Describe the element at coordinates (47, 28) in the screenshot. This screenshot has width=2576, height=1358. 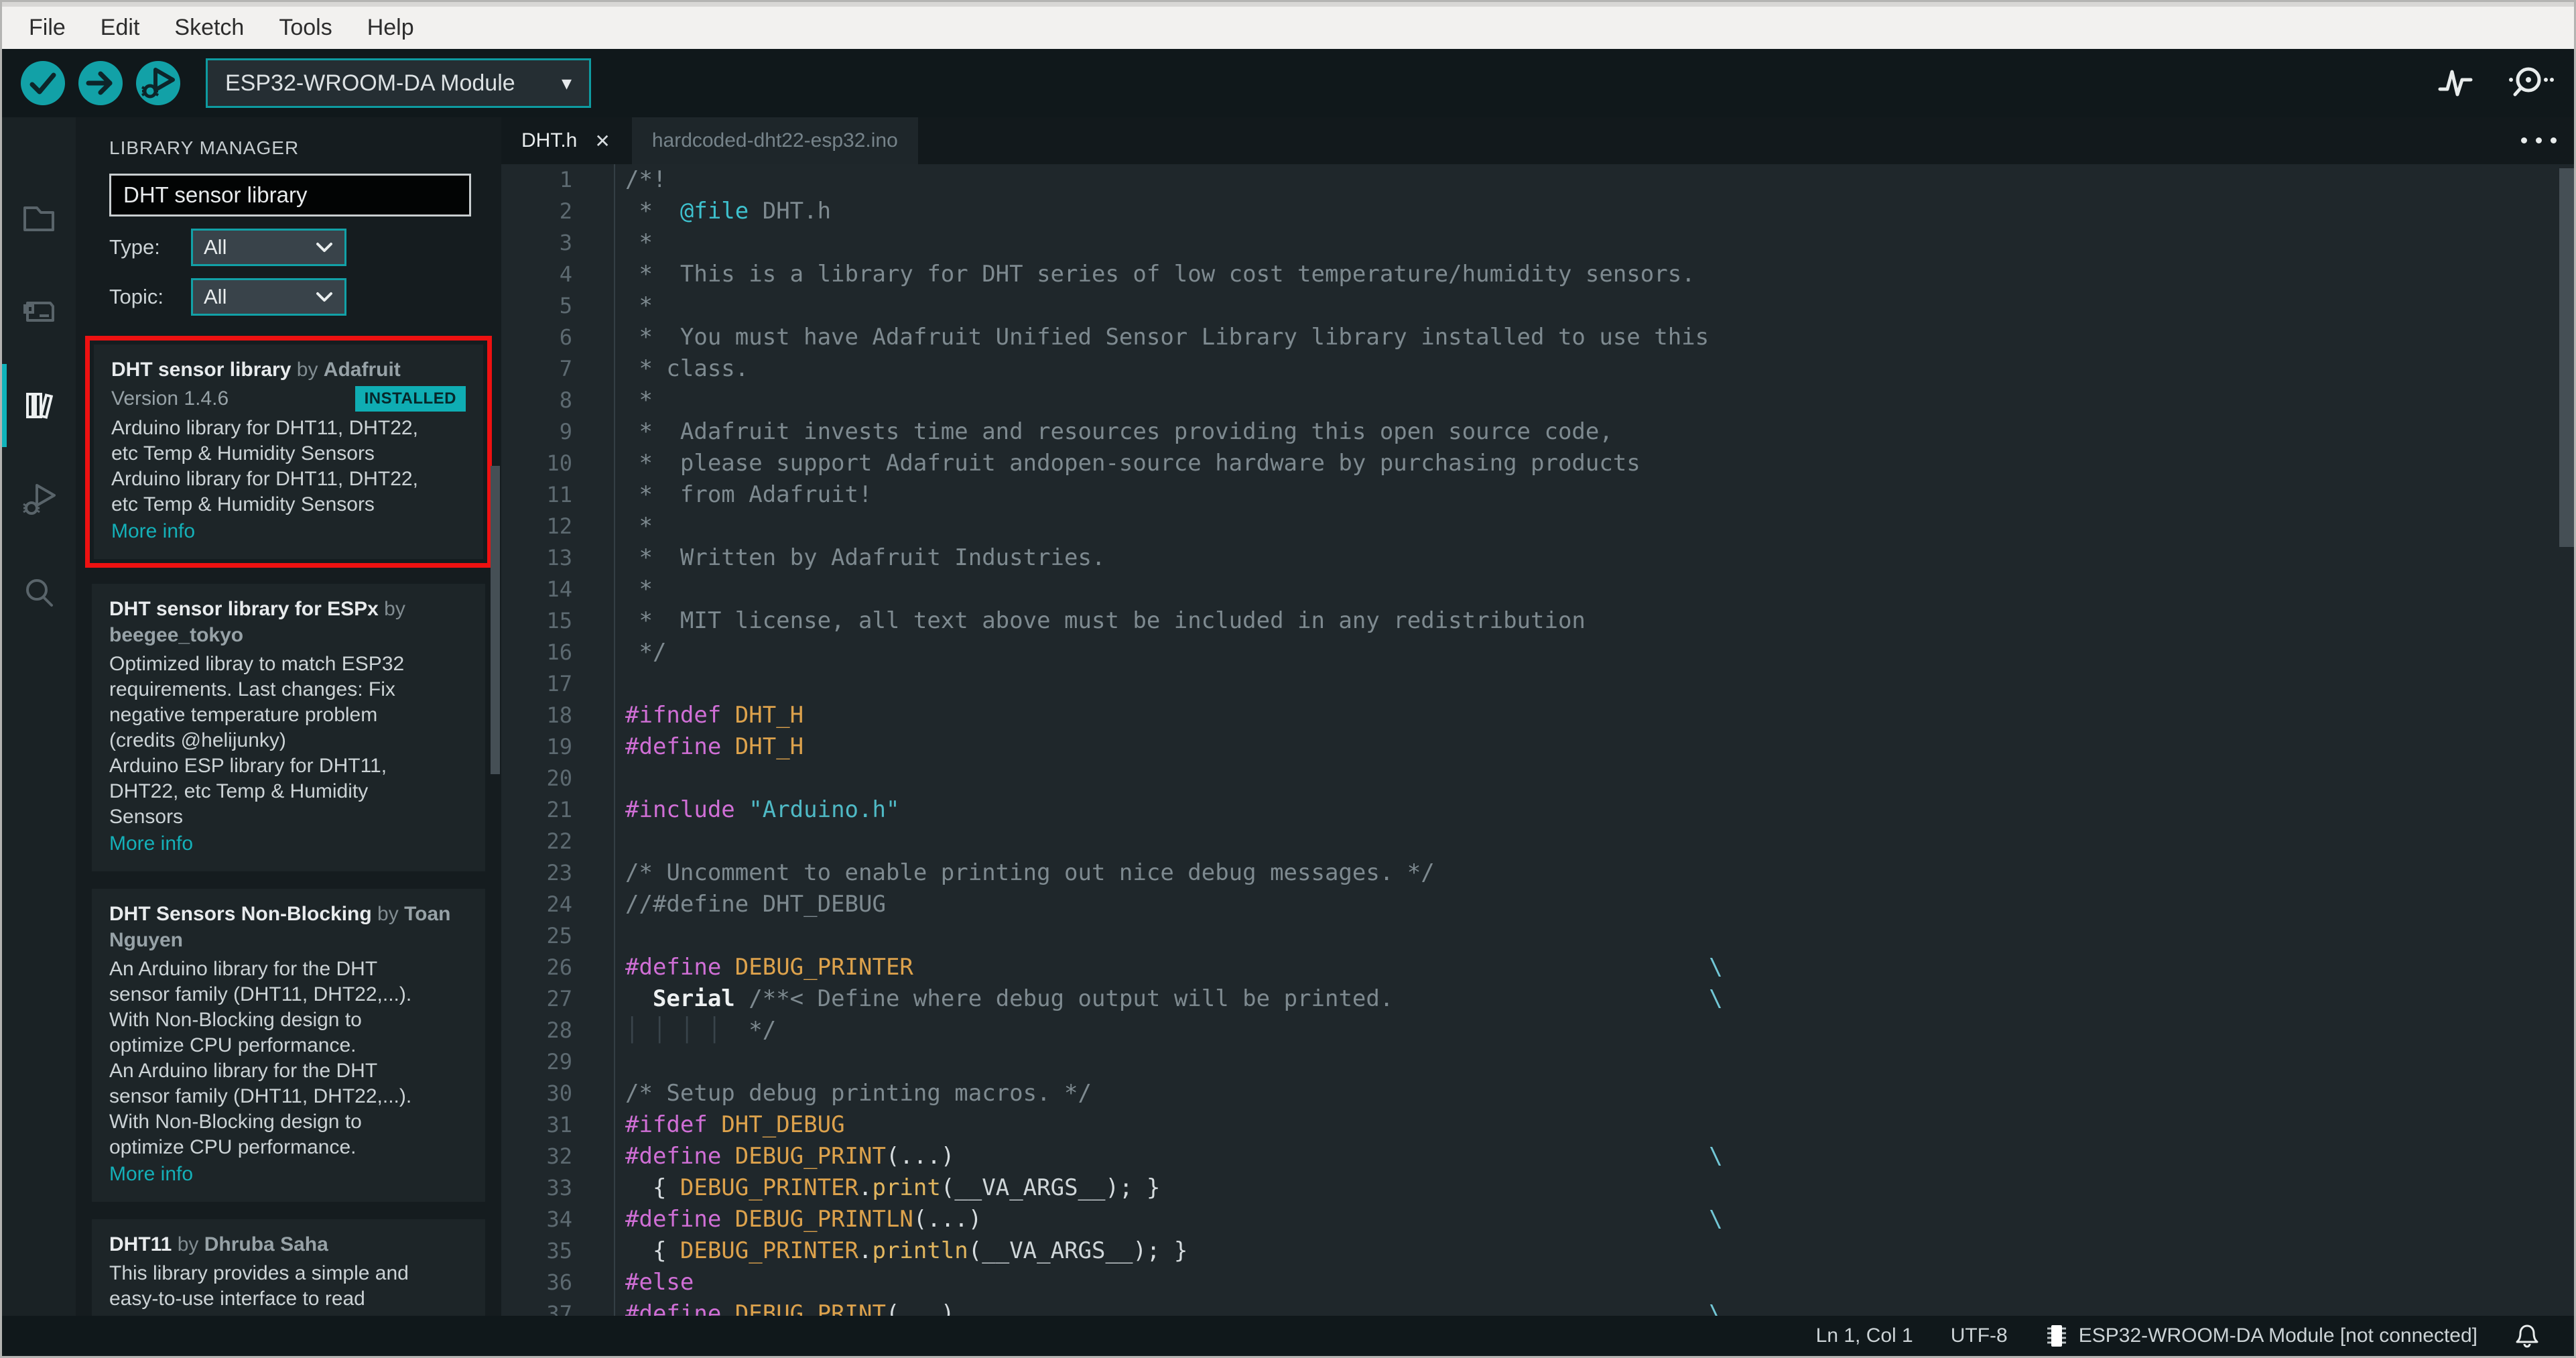
I see `menu-item-file: File` at that location.